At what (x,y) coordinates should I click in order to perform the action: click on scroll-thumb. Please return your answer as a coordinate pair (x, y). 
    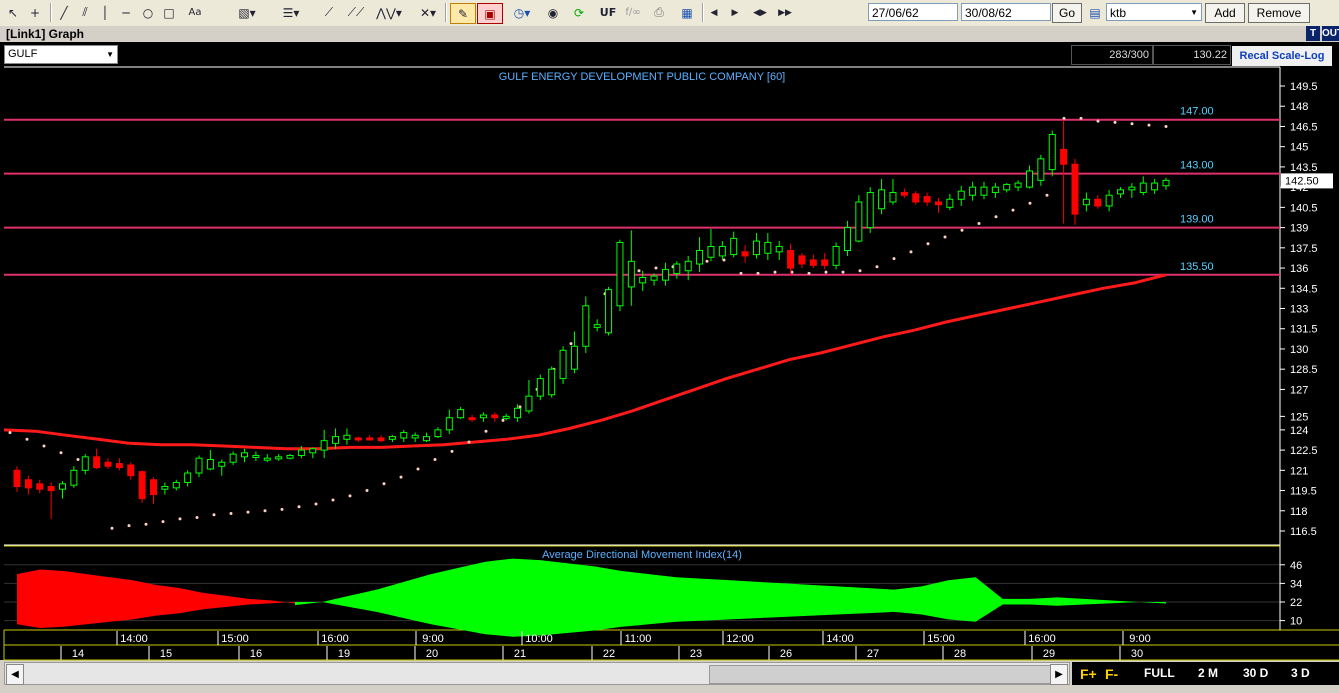
    Looking at the image, I should click on (880, 674).